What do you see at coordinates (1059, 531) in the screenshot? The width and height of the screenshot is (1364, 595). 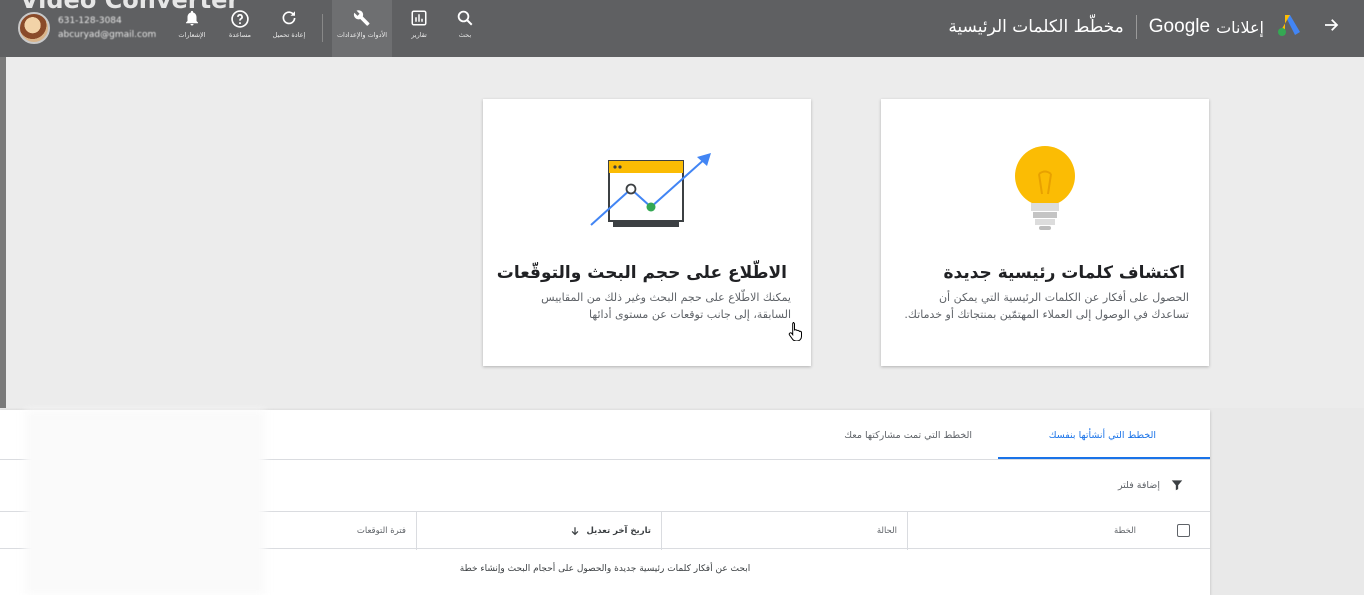 I see `column-plan: الخطة` at bounding box center [1059, 531].